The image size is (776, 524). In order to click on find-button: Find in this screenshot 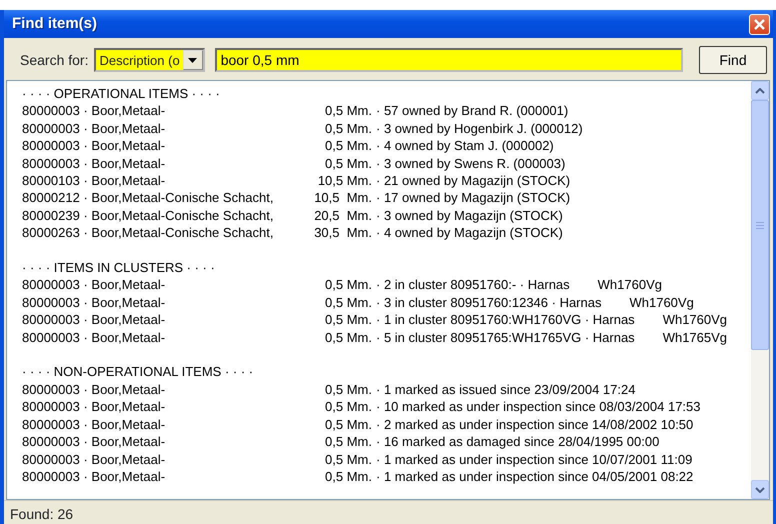, I will do `click(733, 60)`.